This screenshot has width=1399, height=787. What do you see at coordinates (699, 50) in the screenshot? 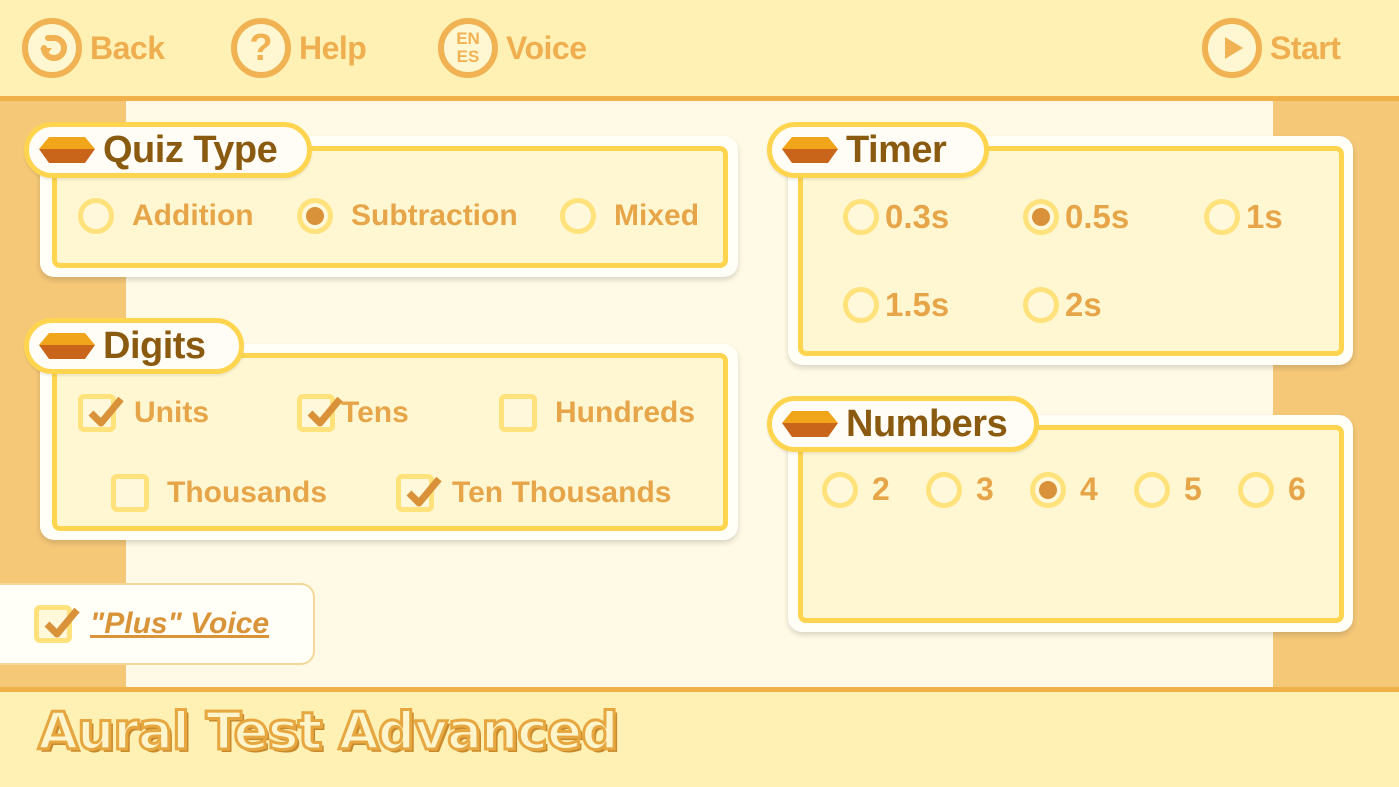
I see `top-toolbar: Back ? Help EN ES Voice Start` at bounding box center [699, 50].